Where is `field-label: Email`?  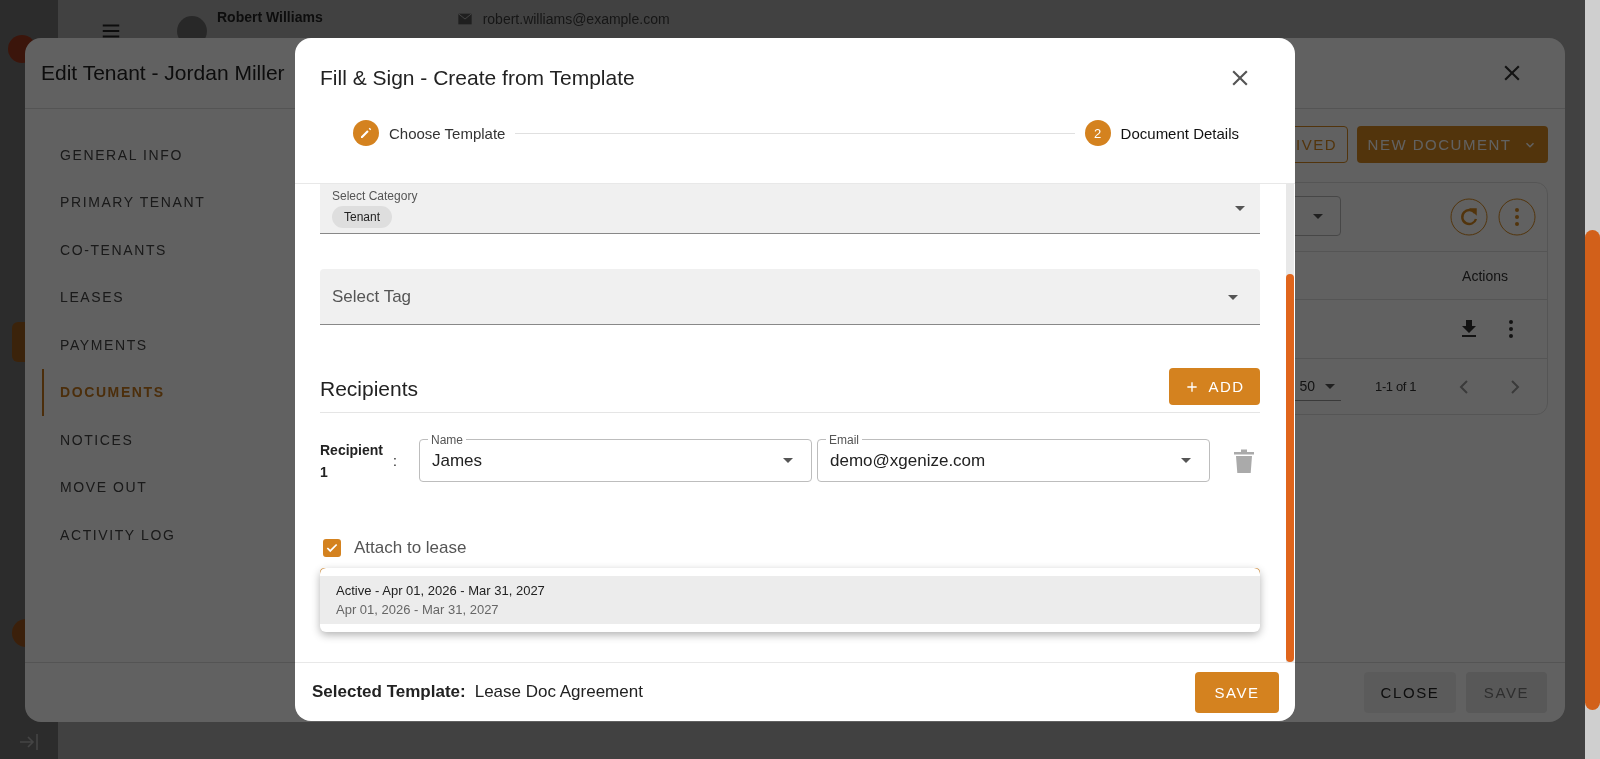 field-label: Email is located at coordinates (844, 439).